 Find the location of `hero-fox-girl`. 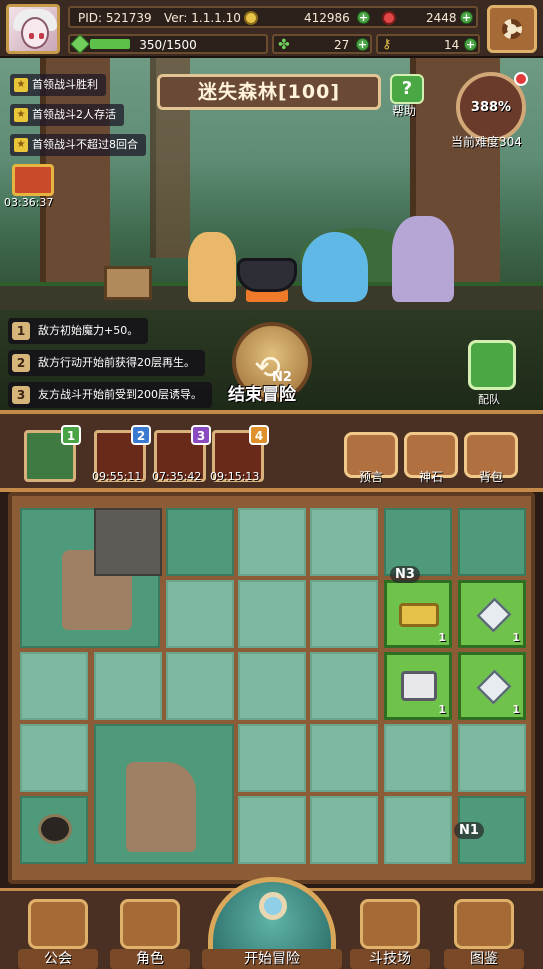

hero-fox-girl is located at coordinates (212, 267).